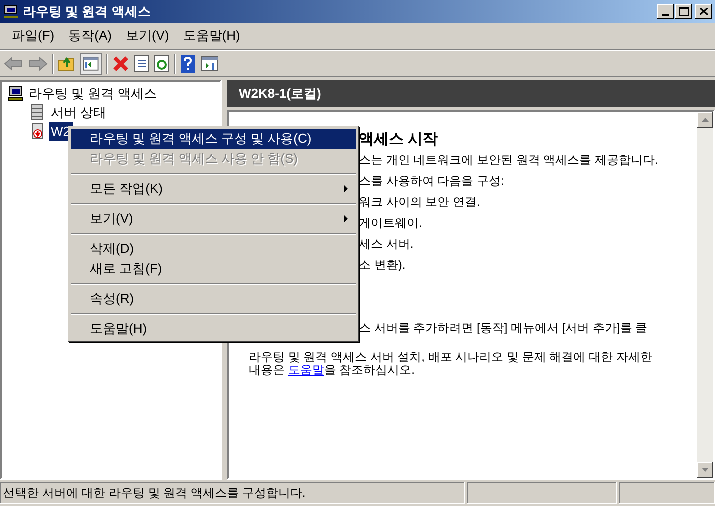 This screenshot has width=715, height=506. I want to click on minimize-icon, so click(665, 15).